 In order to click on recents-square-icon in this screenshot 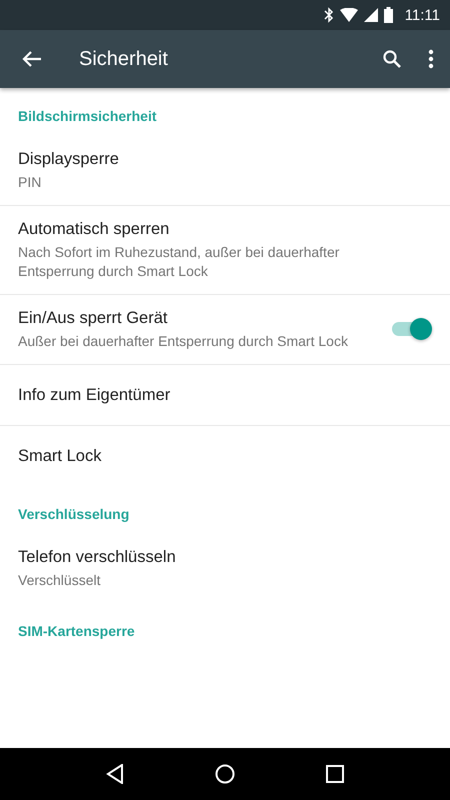, I will do `click(335, 774)`.